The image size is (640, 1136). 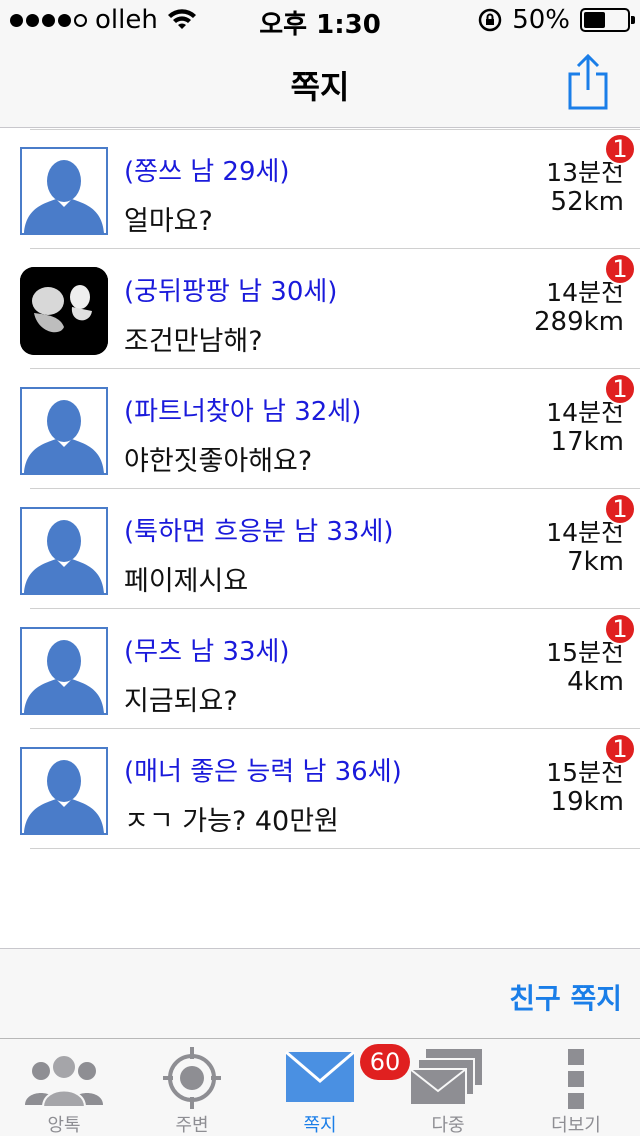 I want to click on multi-mail-icon, so click(x=446, y=1077).